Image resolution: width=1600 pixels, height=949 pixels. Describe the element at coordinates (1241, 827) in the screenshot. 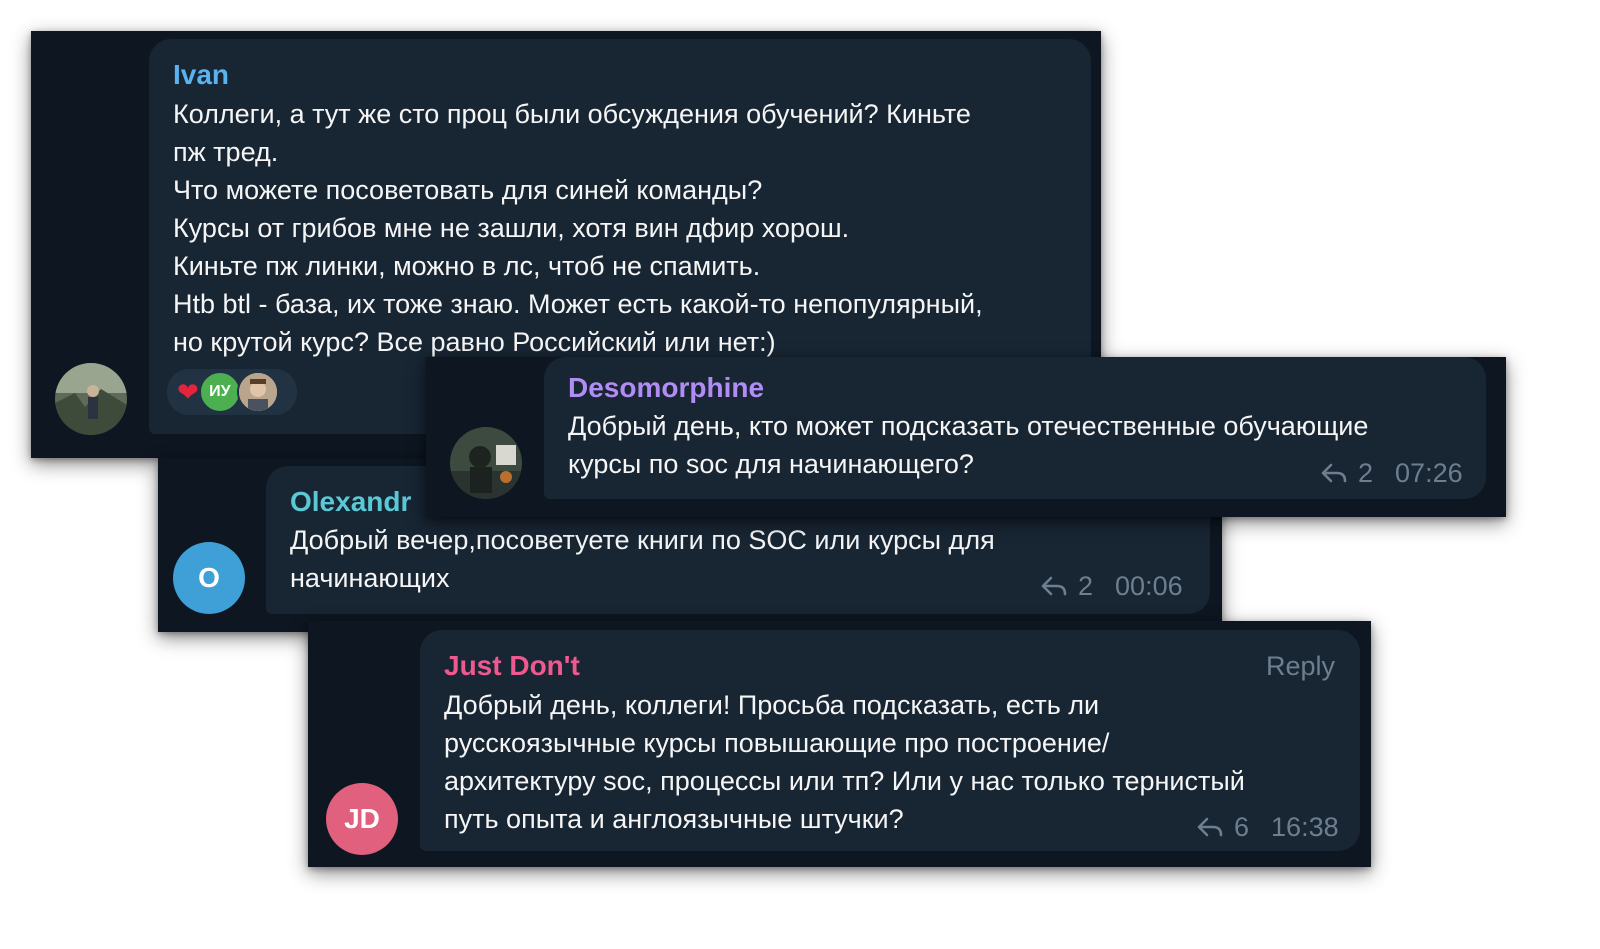

I see `reply-count: 6` at that location.